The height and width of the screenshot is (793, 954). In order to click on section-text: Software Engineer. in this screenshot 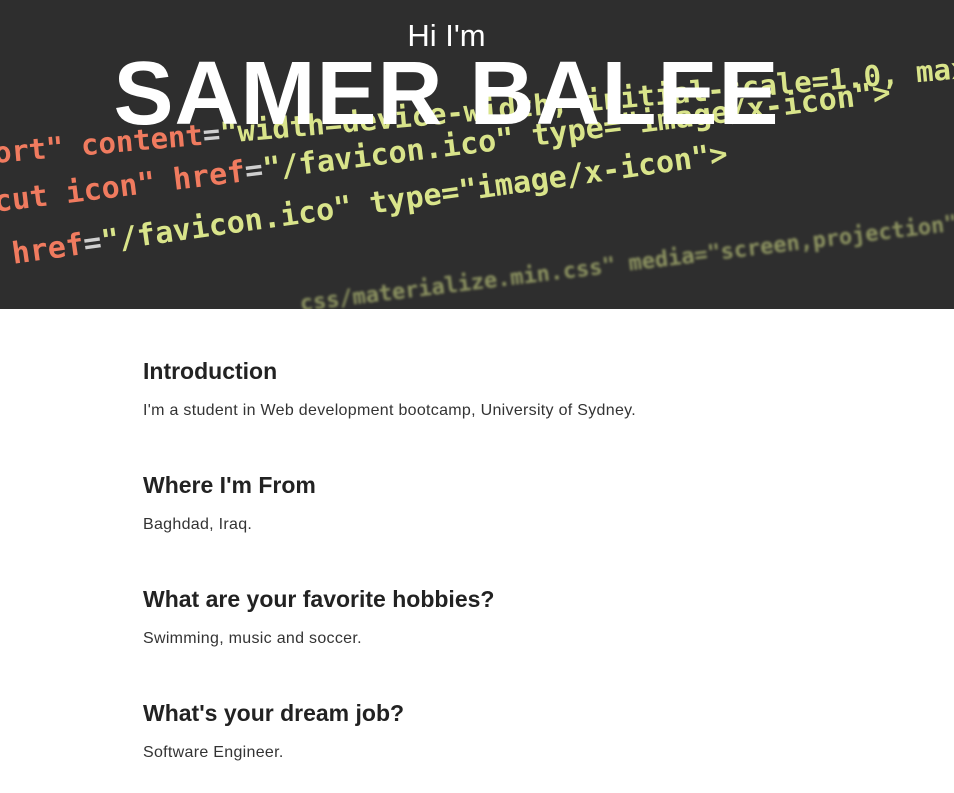, I will do `click(213, 752)`.